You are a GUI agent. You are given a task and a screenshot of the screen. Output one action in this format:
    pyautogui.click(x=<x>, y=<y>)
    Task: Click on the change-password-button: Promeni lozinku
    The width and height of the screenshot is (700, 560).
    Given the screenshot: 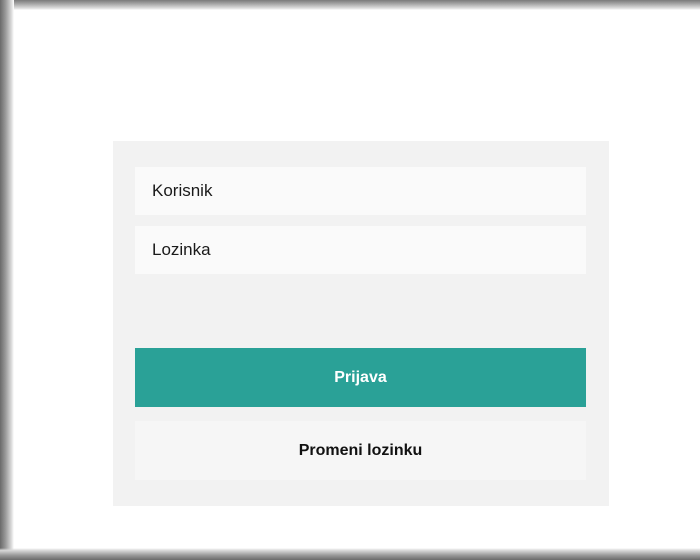 What is the action you would take?
    pyautogui.click(x=360, y=450)
    